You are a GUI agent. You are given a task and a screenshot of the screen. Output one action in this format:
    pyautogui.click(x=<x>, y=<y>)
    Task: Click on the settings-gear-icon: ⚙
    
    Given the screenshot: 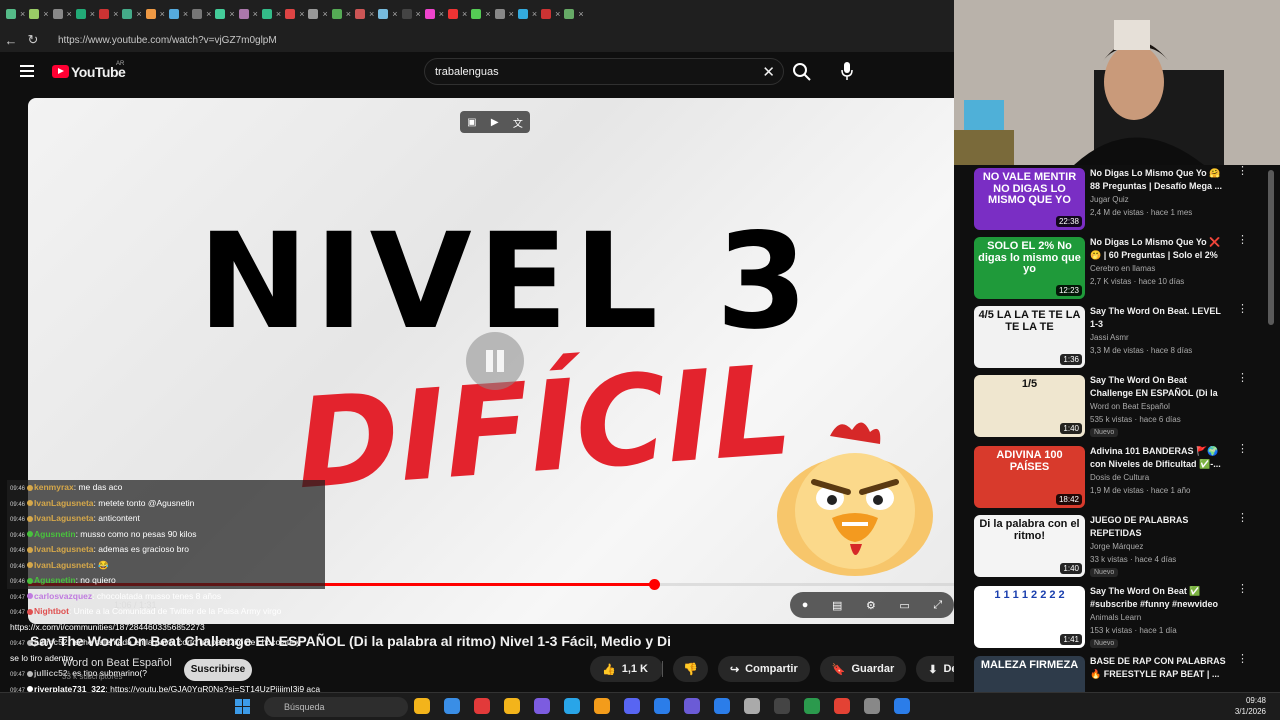 What is the action you would take?
    pyautogui.click(x=871, y=605)
    